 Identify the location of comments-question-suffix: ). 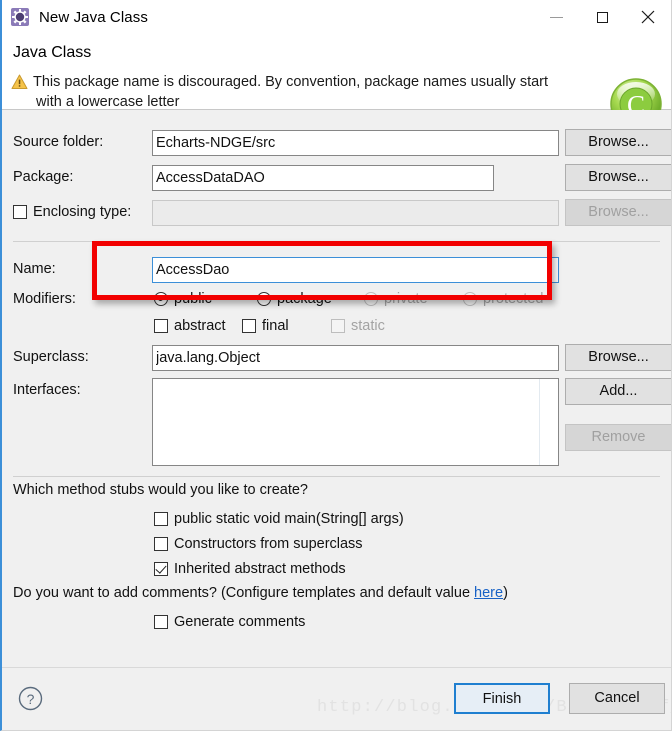
(505, 593).